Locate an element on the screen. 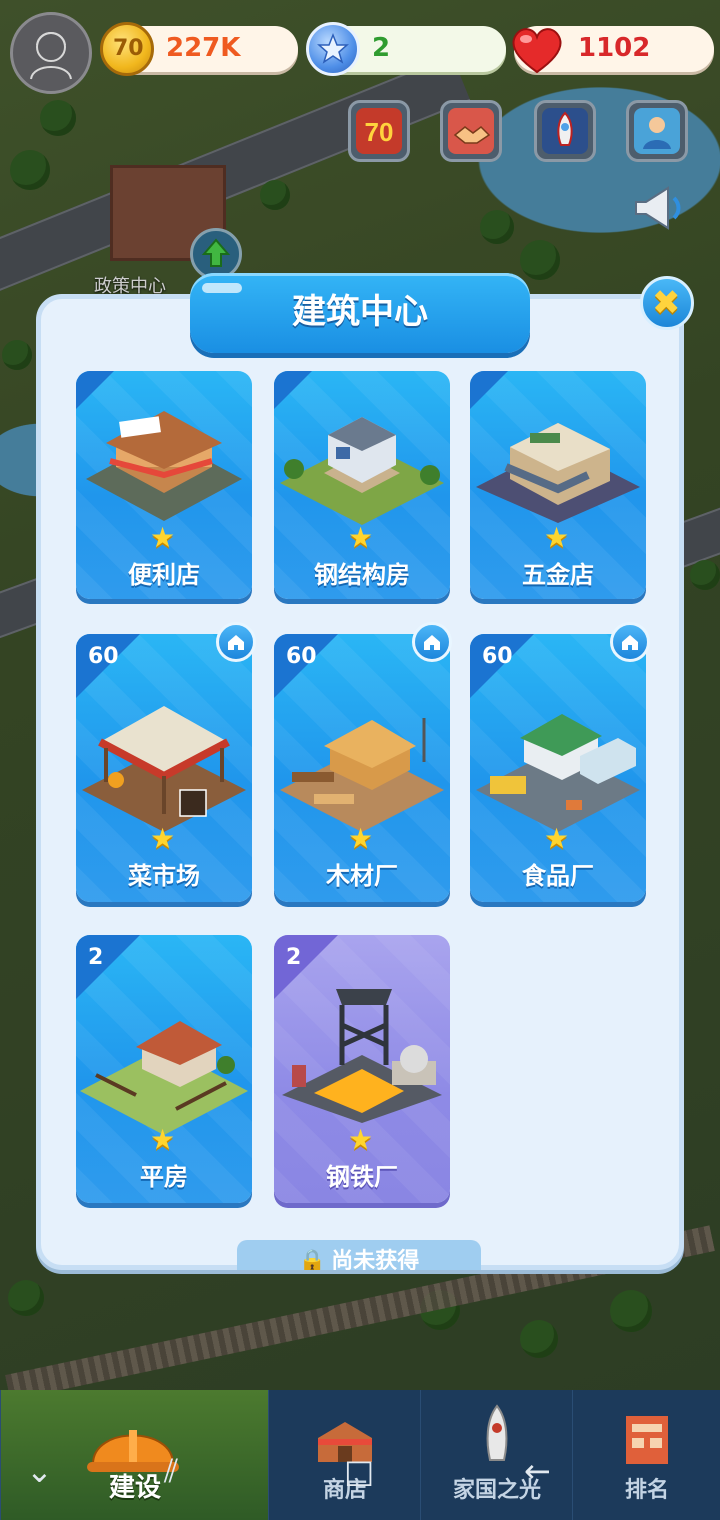 Image resolution: width=720 pixels, height=1520 pixels. card-corner is located at coordinates (108, 967).